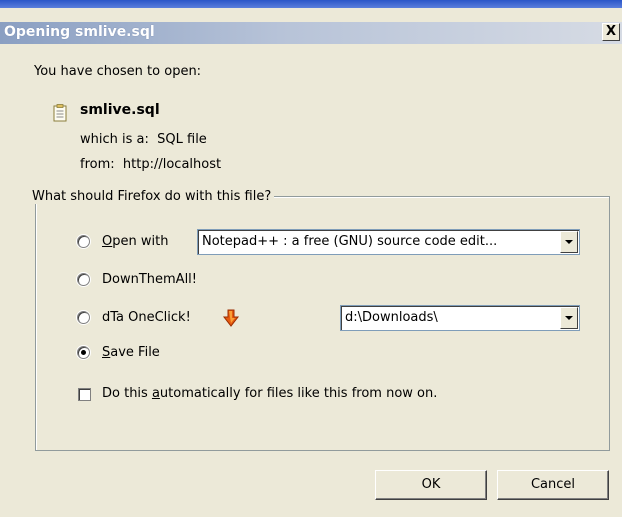  I want to click on close-button: X, so click(611, 32).